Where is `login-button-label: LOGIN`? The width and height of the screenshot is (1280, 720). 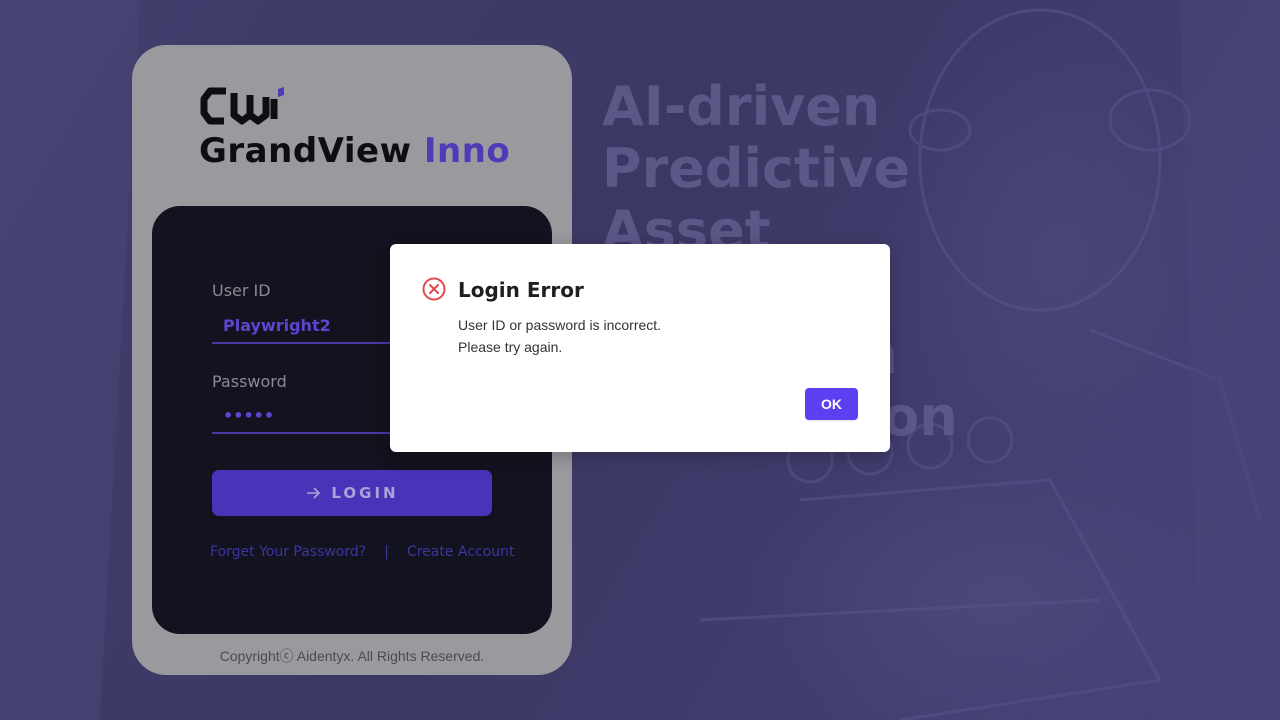
login-button-label: LOGIN is located at coordinates (365, 493).